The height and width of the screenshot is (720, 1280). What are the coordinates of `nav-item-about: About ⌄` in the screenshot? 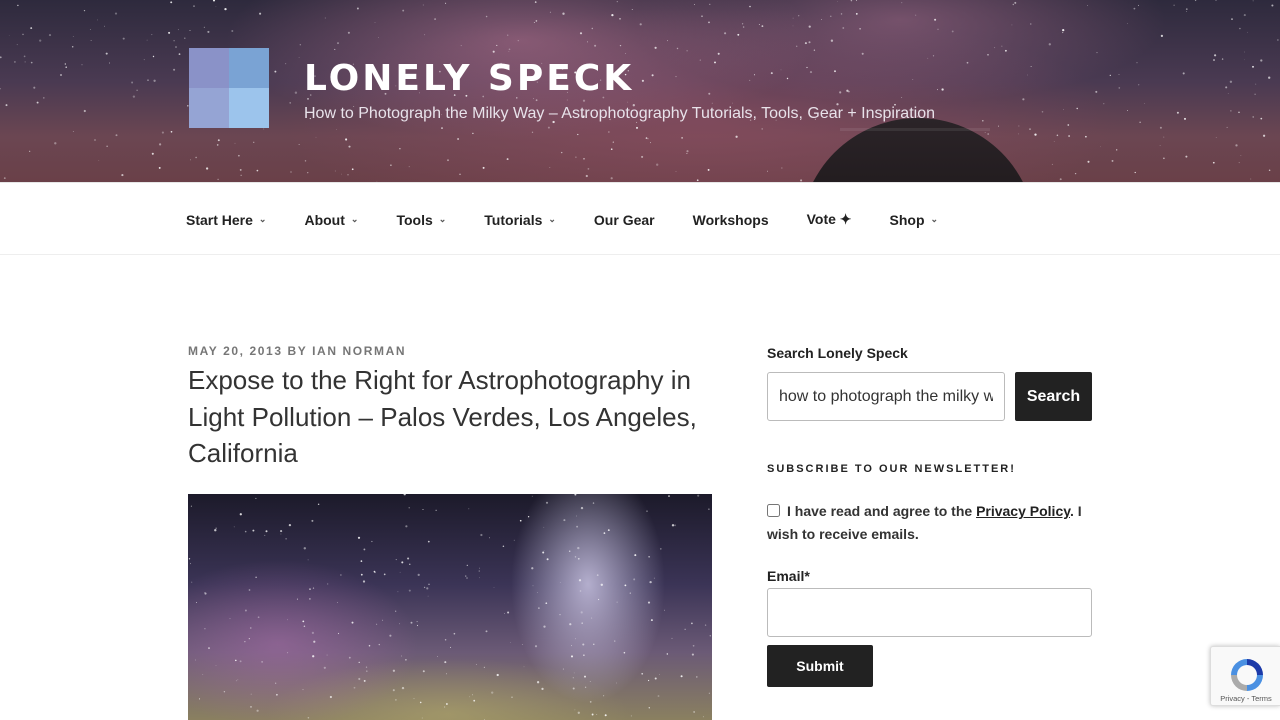 It's located at (331, 220).